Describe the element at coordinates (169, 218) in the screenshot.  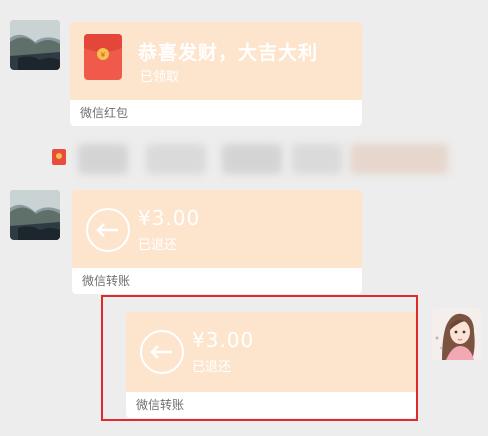
I see `transfer-amount: ¥3.00` at that location.